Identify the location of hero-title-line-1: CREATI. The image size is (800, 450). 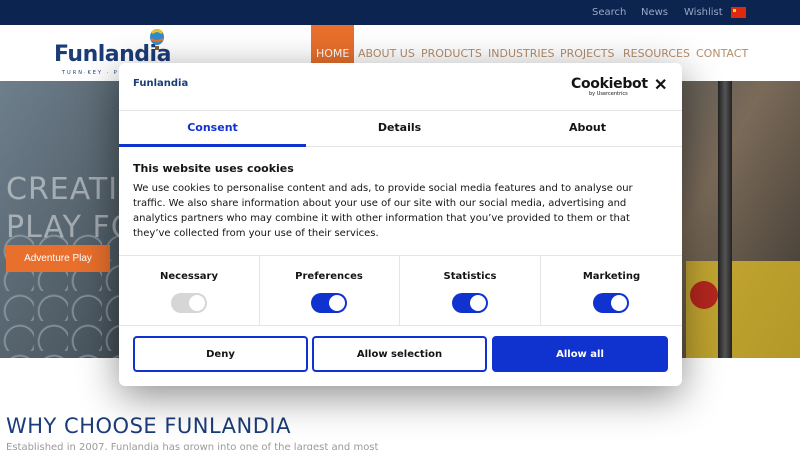
(62, 189).